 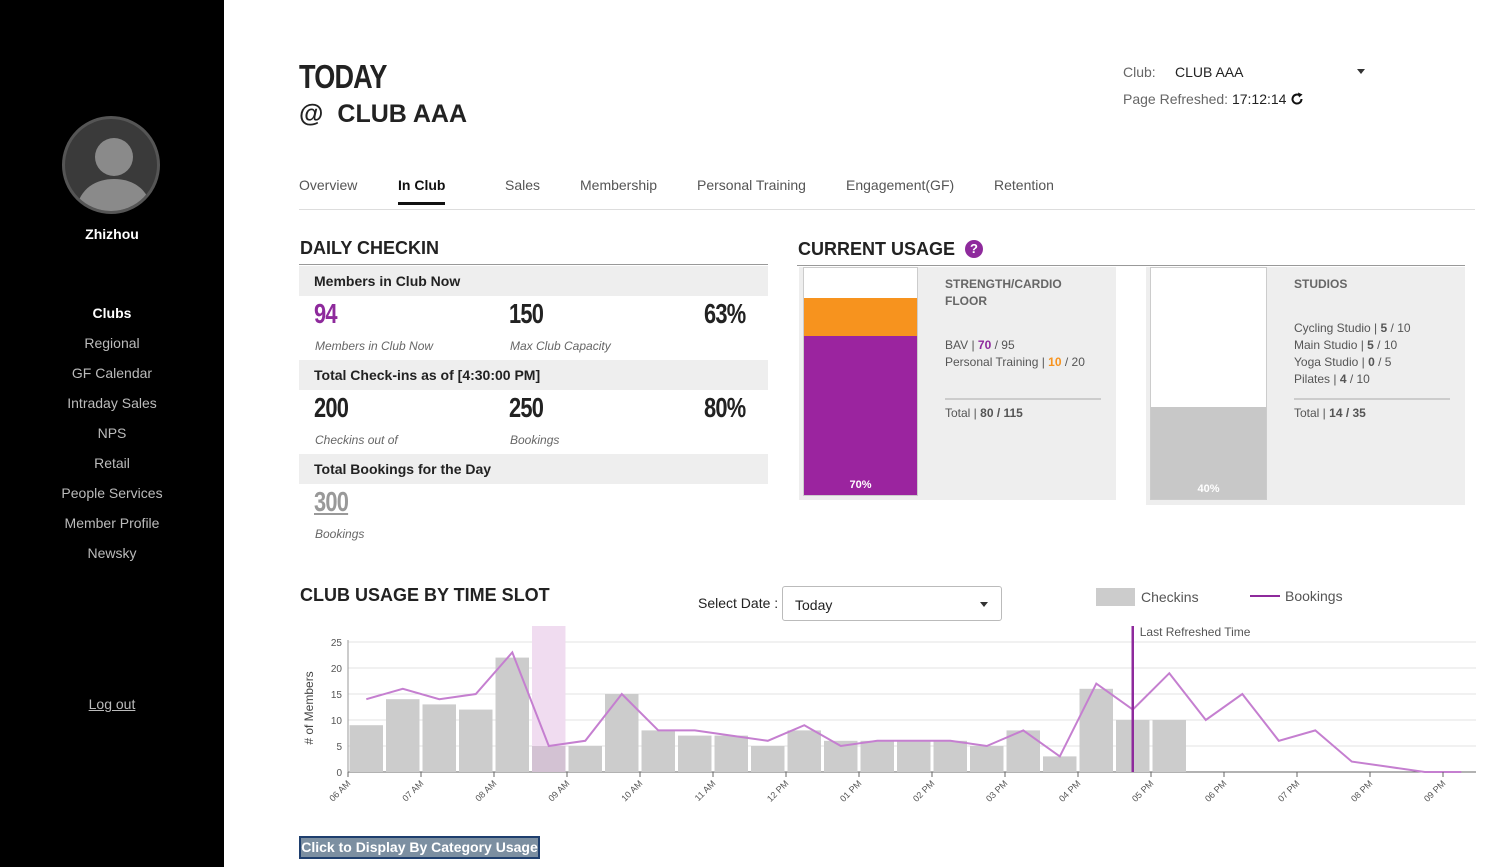 What do you see at coordinates (522, 185) in the screenshot?
I see `tab-sales: Sales` at bounding box center [522, 185].